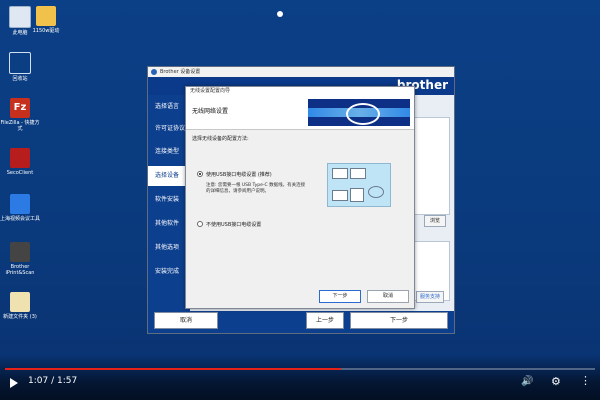  What do you see at coordinates (167, 271) in the screenshot?
I see `nav-step-finish: 安装完成` at bounding box center [167, 271].